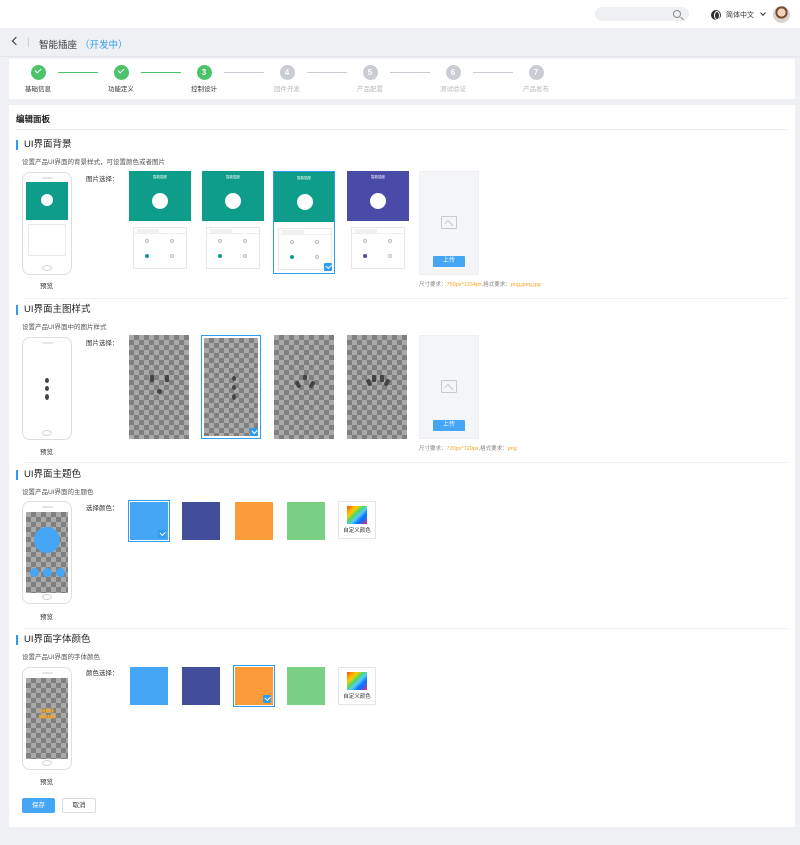 This screenshot has height=845, width=800. Describe the element at coordinates (642, 14) in the screenshot. I see `search-input` at that location.